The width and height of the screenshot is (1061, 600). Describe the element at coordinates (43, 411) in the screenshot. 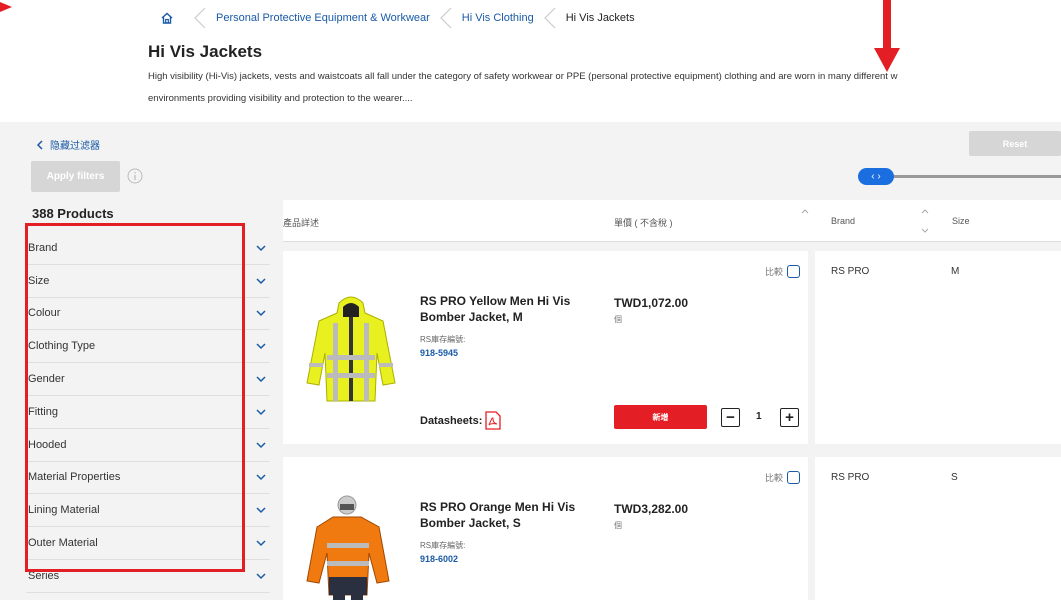

I see `filter-label: Fitting` at that location.